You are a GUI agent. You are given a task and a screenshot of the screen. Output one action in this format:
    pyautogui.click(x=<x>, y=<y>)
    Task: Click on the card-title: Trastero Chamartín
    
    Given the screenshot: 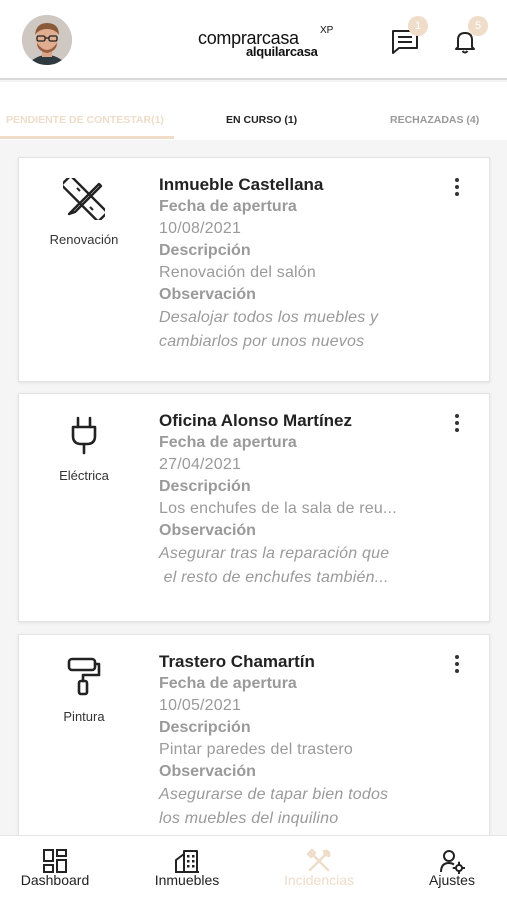 What is the action you would take?
    pyautogui.click(x=237, y=661)
    